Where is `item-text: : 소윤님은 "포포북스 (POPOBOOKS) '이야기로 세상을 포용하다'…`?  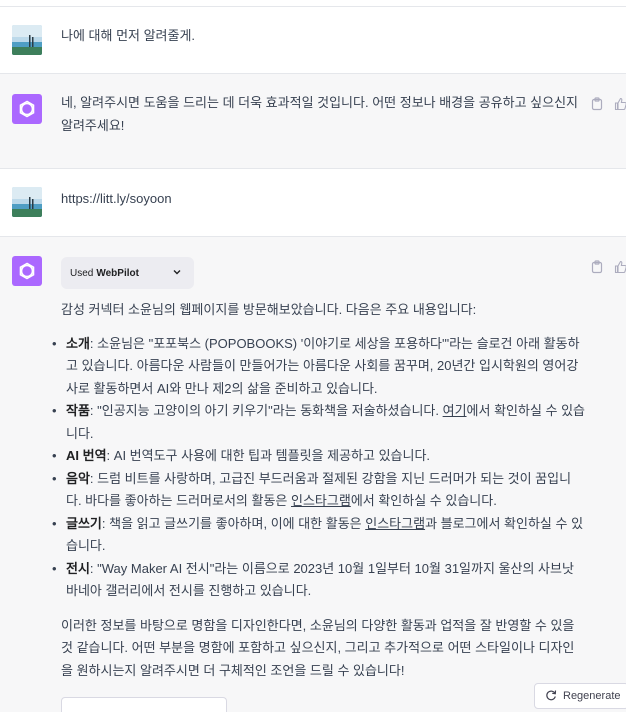
item-text: : 소윤님은 "포포북스 (POPOBOOKS) '이야기로 세상을 포용하다'… is located at coordinates (323, 365).